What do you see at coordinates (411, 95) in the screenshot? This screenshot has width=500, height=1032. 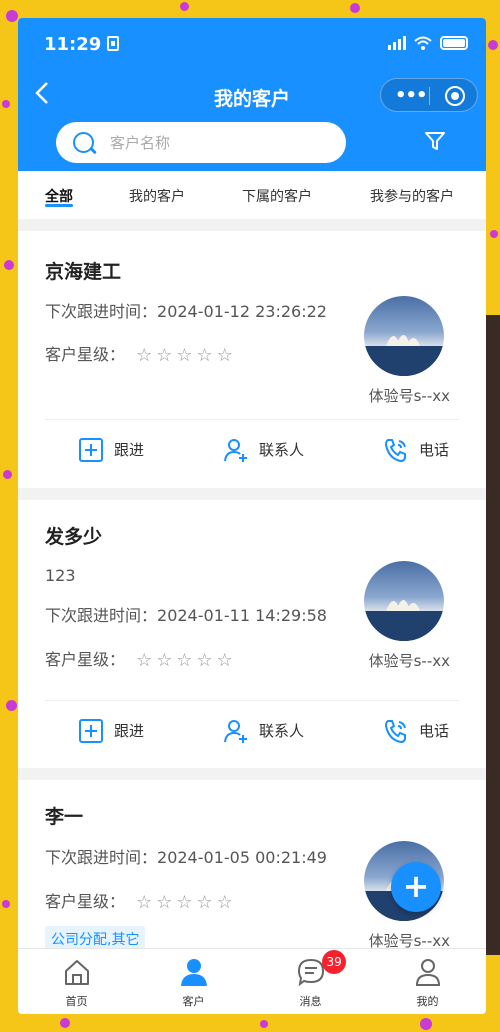 I see `more-menu-button: •••` at bounding box center [411, 95].